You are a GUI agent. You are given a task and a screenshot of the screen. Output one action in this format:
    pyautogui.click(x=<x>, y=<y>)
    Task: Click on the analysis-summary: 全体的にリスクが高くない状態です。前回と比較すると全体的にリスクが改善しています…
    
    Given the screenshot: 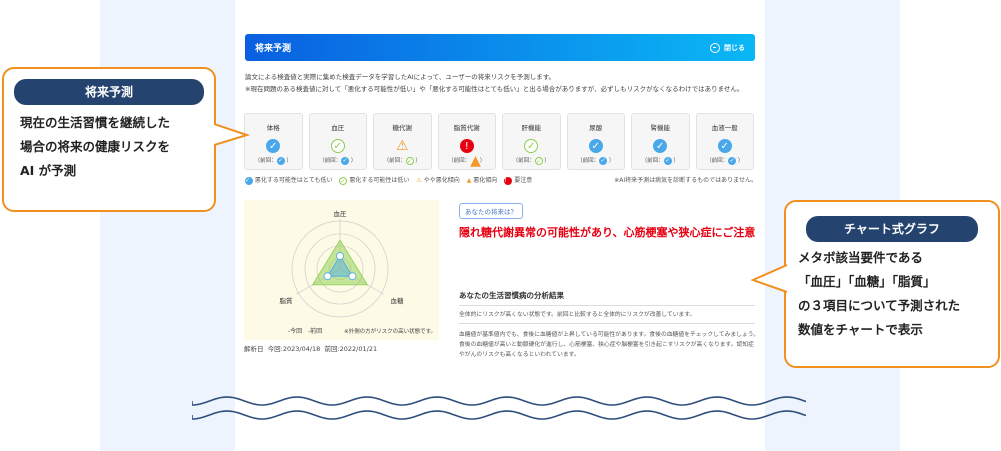 What is the action you would take?
    pyautogui.click(x=607, y=316)
    